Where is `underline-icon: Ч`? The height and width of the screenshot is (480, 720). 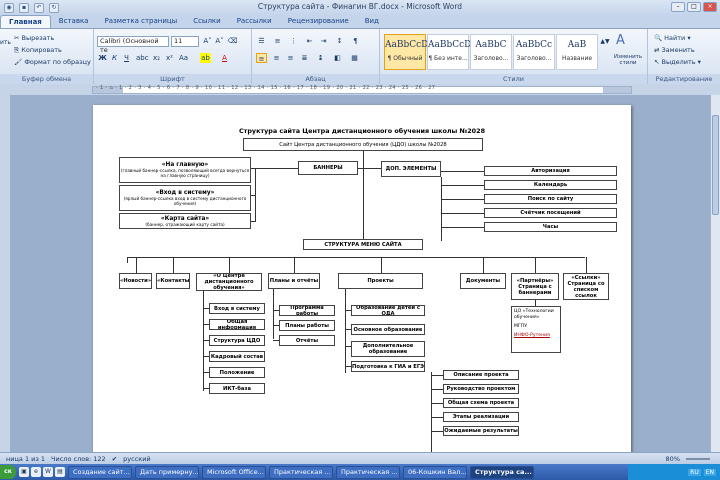 underline-icon: Ч is located at coordinates (126, 58).